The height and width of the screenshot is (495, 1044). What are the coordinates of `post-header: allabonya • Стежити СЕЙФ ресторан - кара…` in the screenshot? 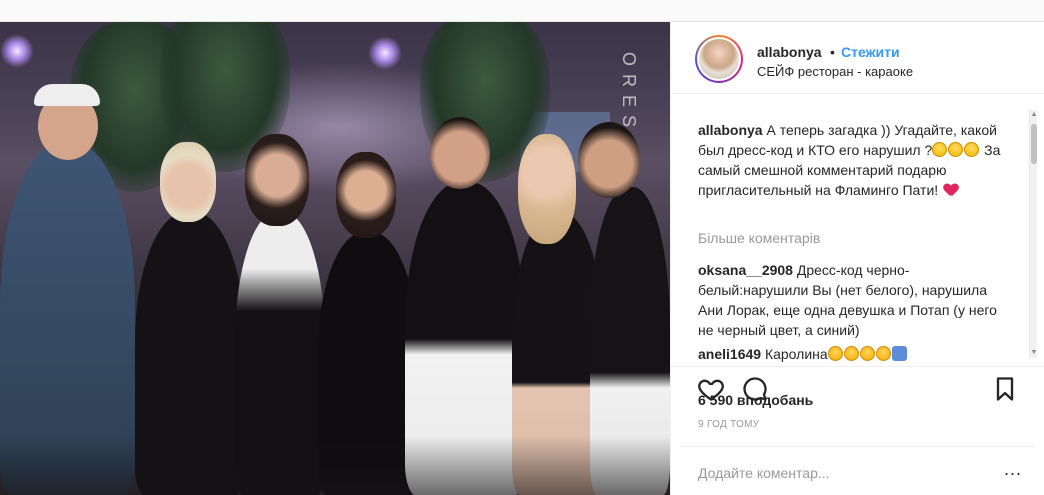 It's located at (857, 58).